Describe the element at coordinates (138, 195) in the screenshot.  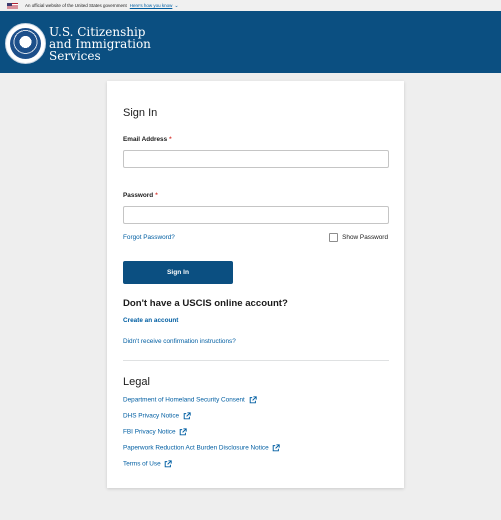
I see `password-label-text: Password` at that location.